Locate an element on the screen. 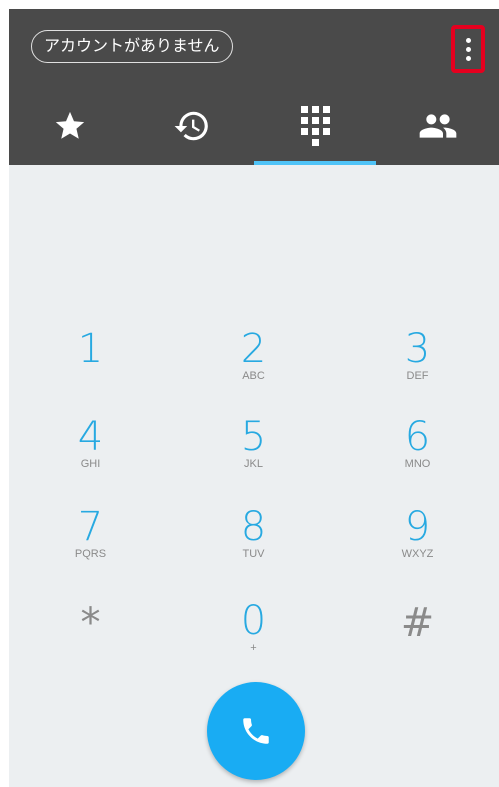 This screenshot has height=787, width=499. history-icon is located at coordinates (191, 126).